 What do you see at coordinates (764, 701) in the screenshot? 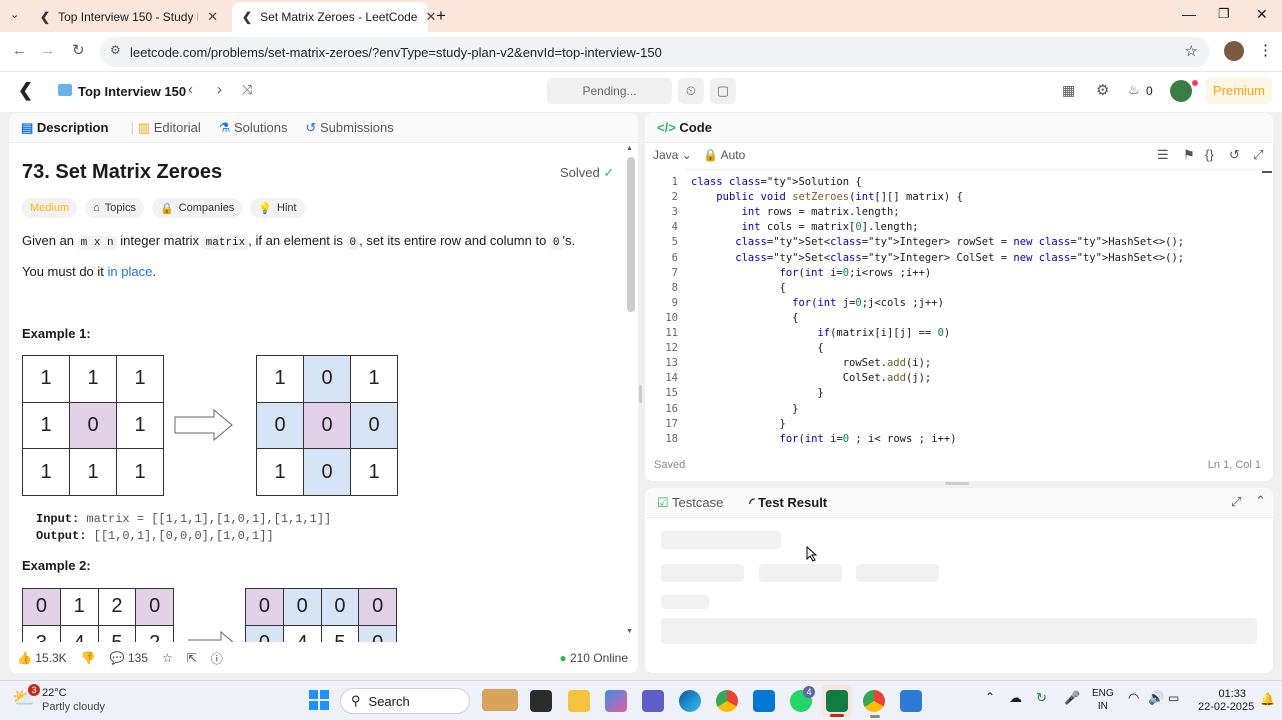
I see `store-icon` at bounding box center [764, 701].